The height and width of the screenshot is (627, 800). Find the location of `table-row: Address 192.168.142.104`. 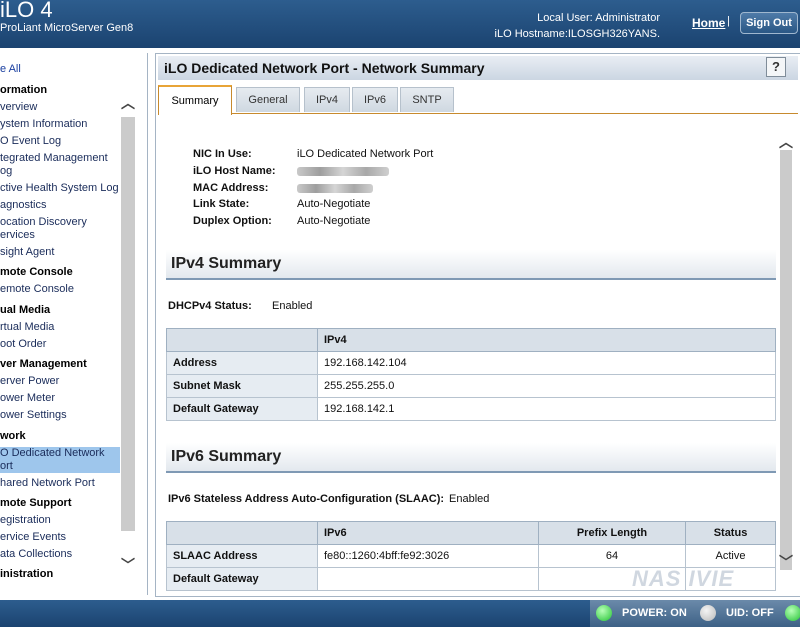

table-row: Address 192.168.142.104 is located at coordinates (471, 363).